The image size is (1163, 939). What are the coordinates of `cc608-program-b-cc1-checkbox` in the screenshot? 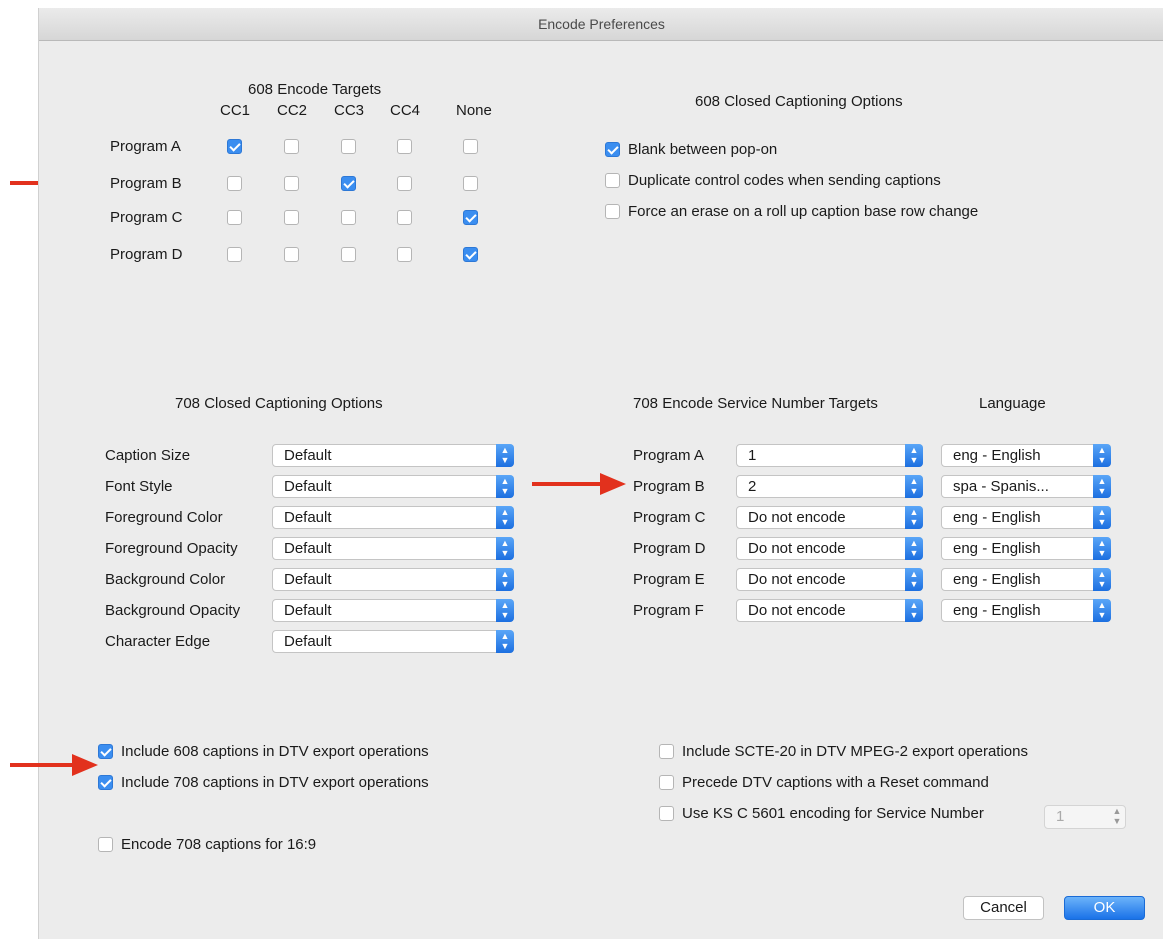 It's located at (234, 183).